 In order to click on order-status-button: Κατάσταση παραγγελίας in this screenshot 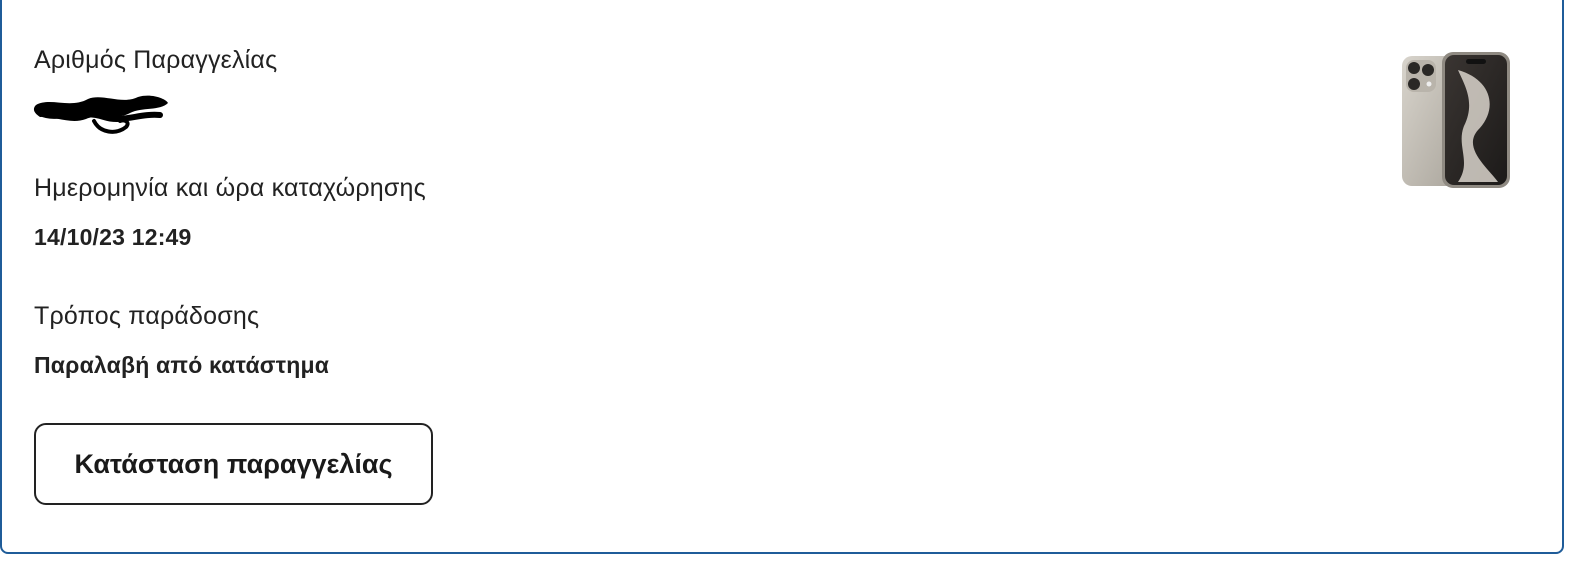, I will do `click(233, 464)`.